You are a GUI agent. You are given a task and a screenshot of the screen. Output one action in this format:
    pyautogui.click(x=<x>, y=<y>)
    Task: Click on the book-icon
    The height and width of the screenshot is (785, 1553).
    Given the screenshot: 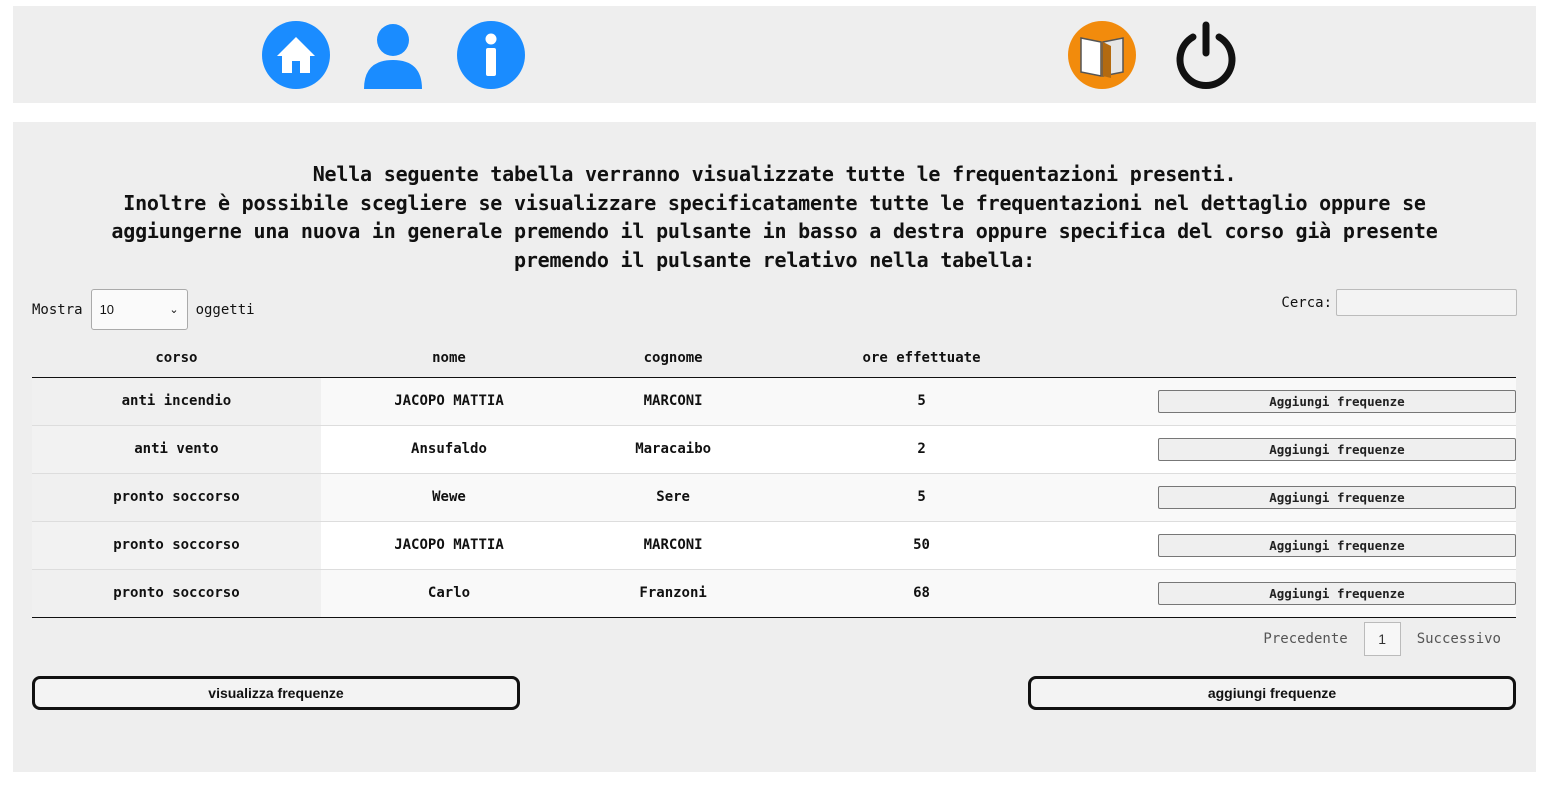 What is the action you would take?
    pyautogui.click(x=1102, y=55)
    